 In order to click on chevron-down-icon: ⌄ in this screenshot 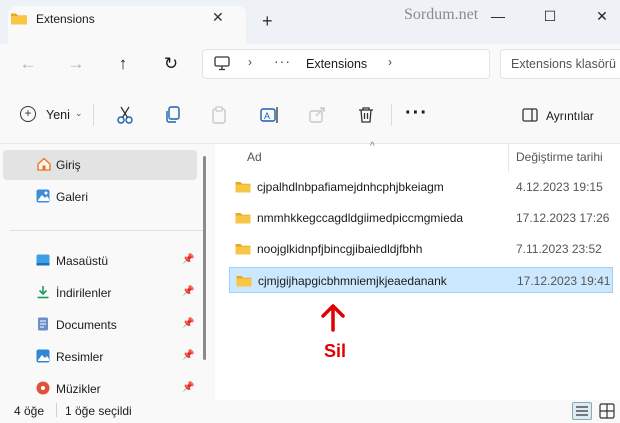, I will do `click(79, 113)`.